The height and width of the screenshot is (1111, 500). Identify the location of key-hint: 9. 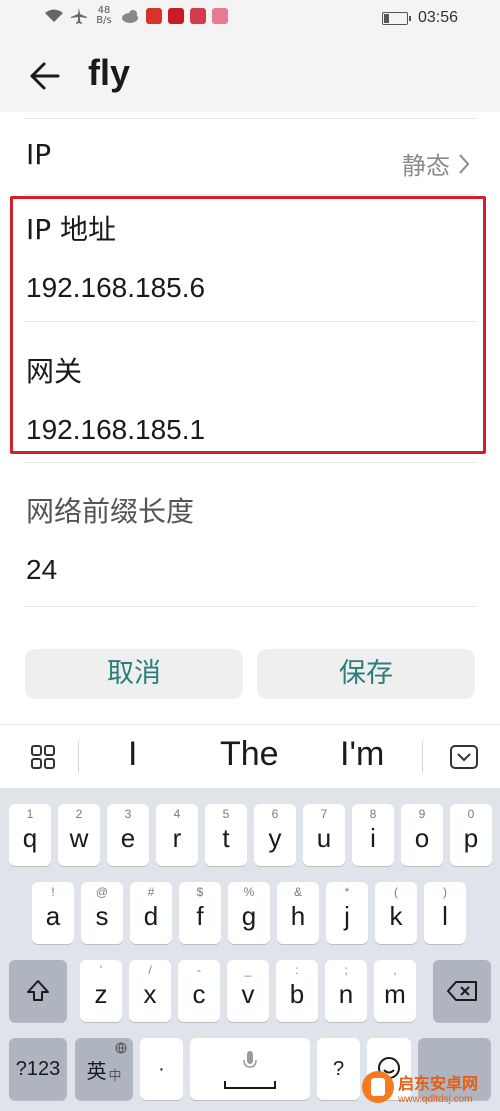
(422, 814).